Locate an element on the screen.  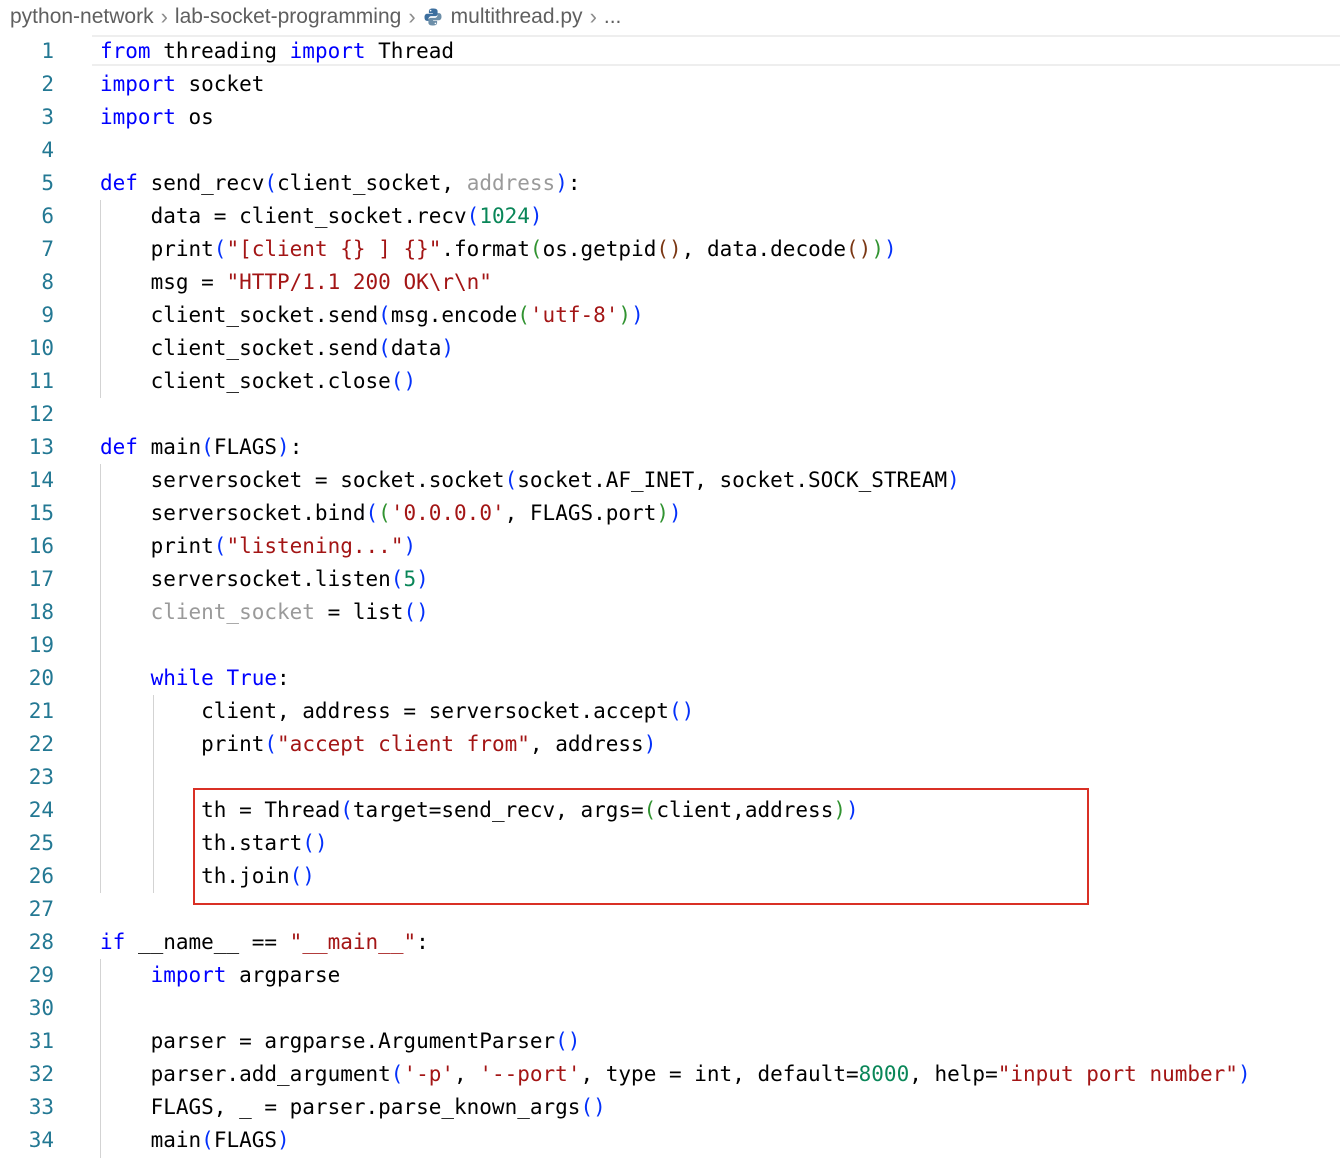
line-number: 21 is located at coordinates (41, 711).